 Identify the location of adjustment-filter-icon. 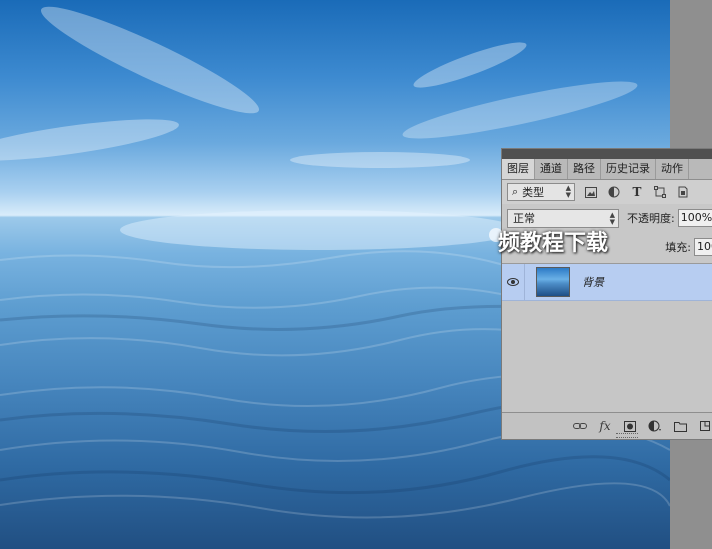
(614, 192).